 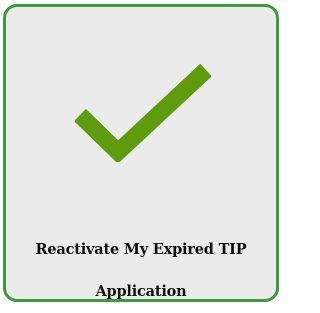 What do you see at coordinates (141, 249) in the screenshot?
I see `tile-label-line1: Reactivate My Expired TIP` at bounding box center [141, 249].